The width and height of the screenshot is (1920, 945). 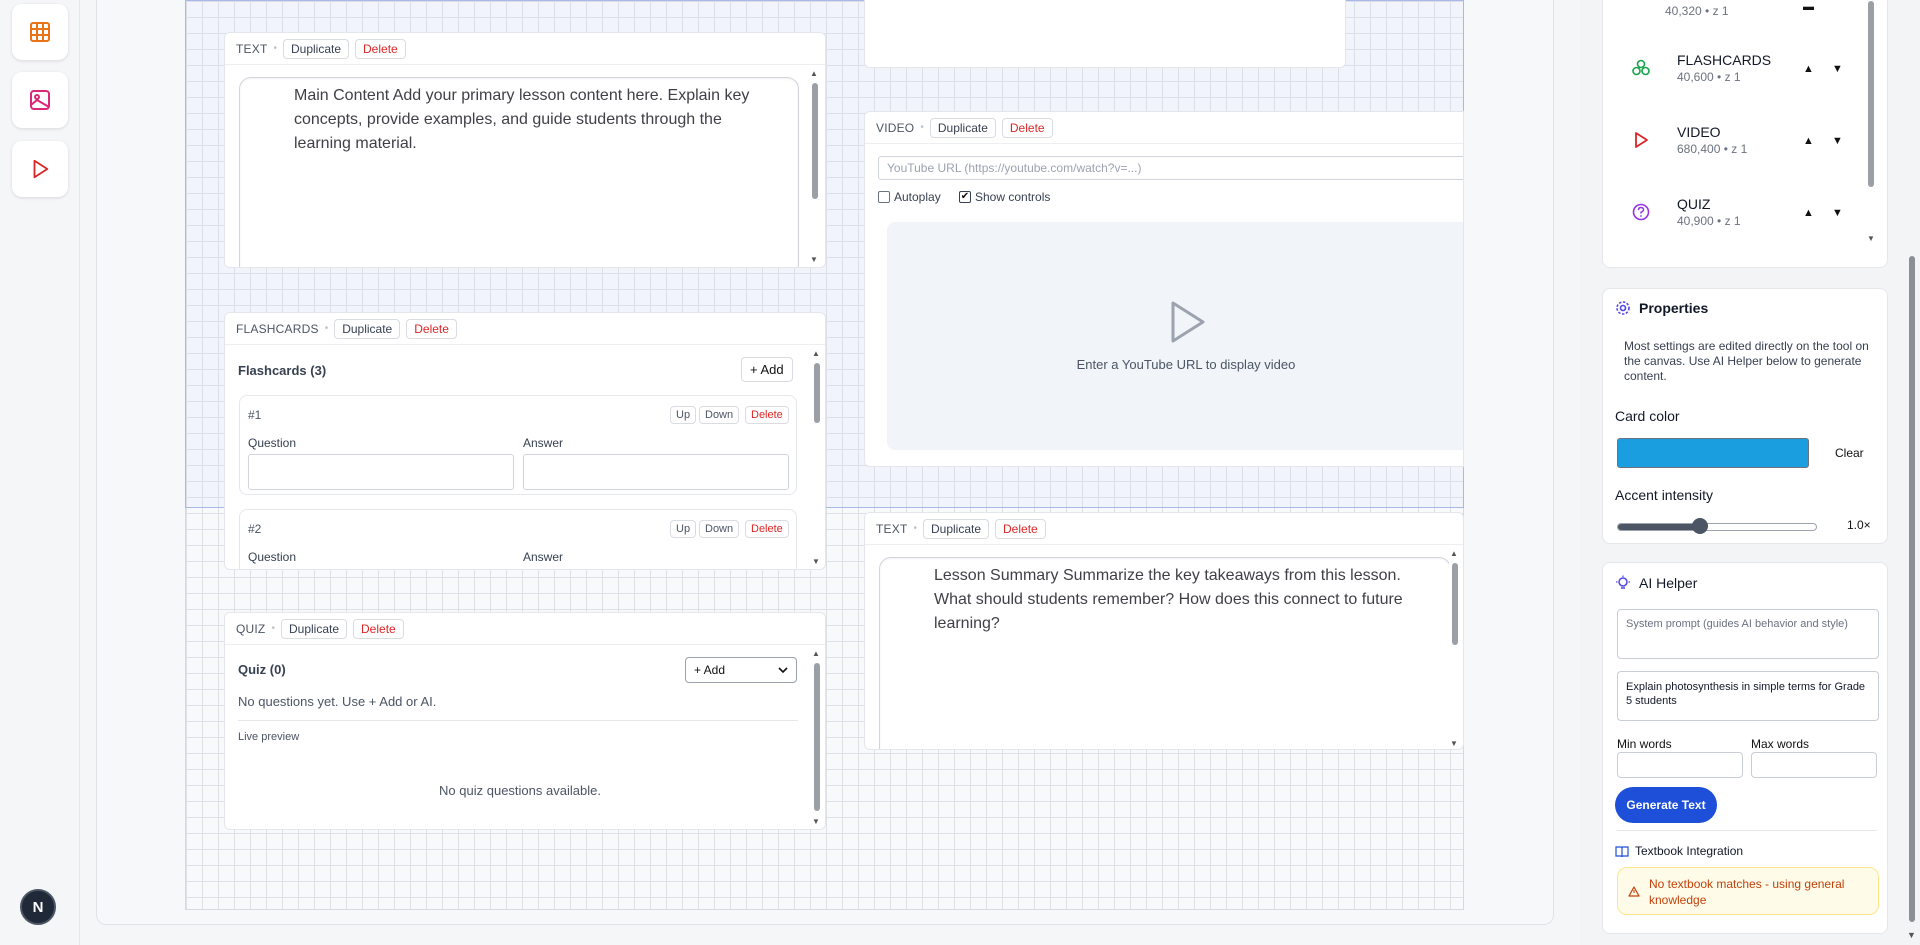 I want to click on panel-scrollbar-thumb, so click(x=1912, y=589).